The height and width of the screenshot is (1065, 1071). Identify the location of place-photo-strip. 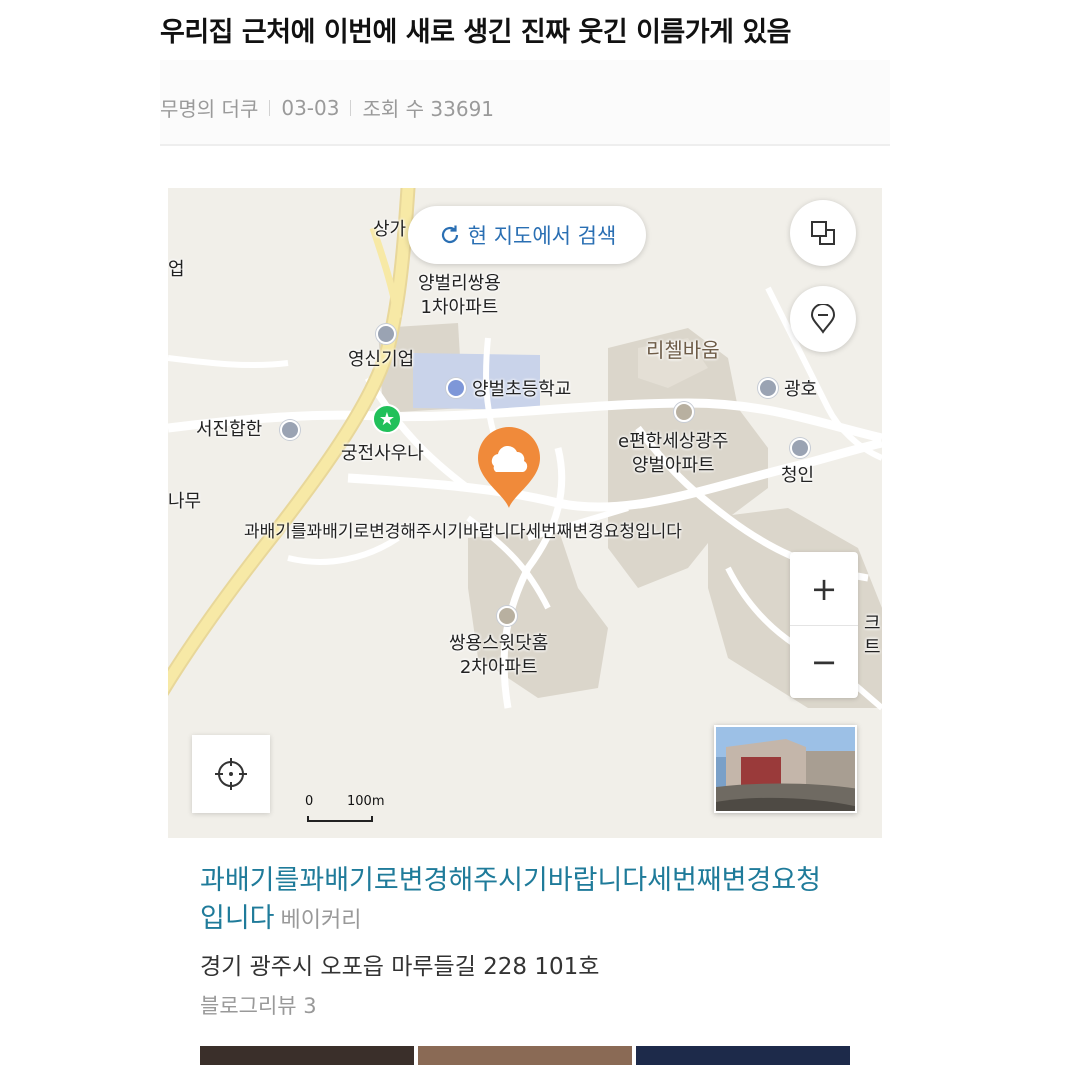
(525, 1055).